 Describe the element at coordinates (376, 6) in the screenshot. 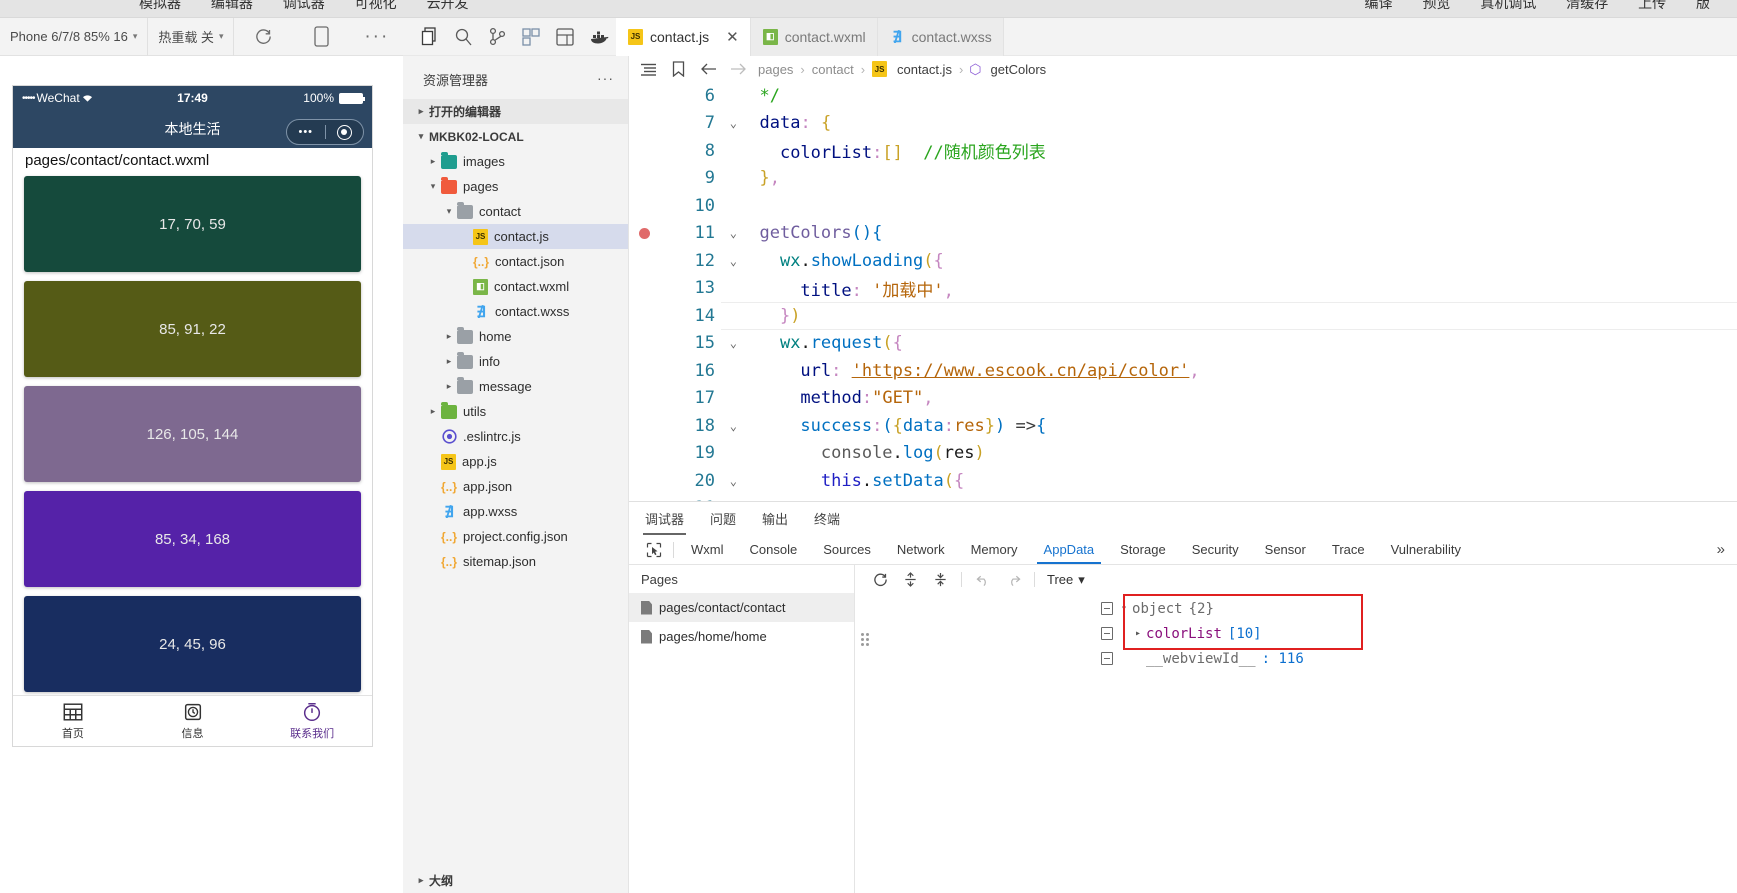

I see `menu-item-visual: 可视化` at that location.